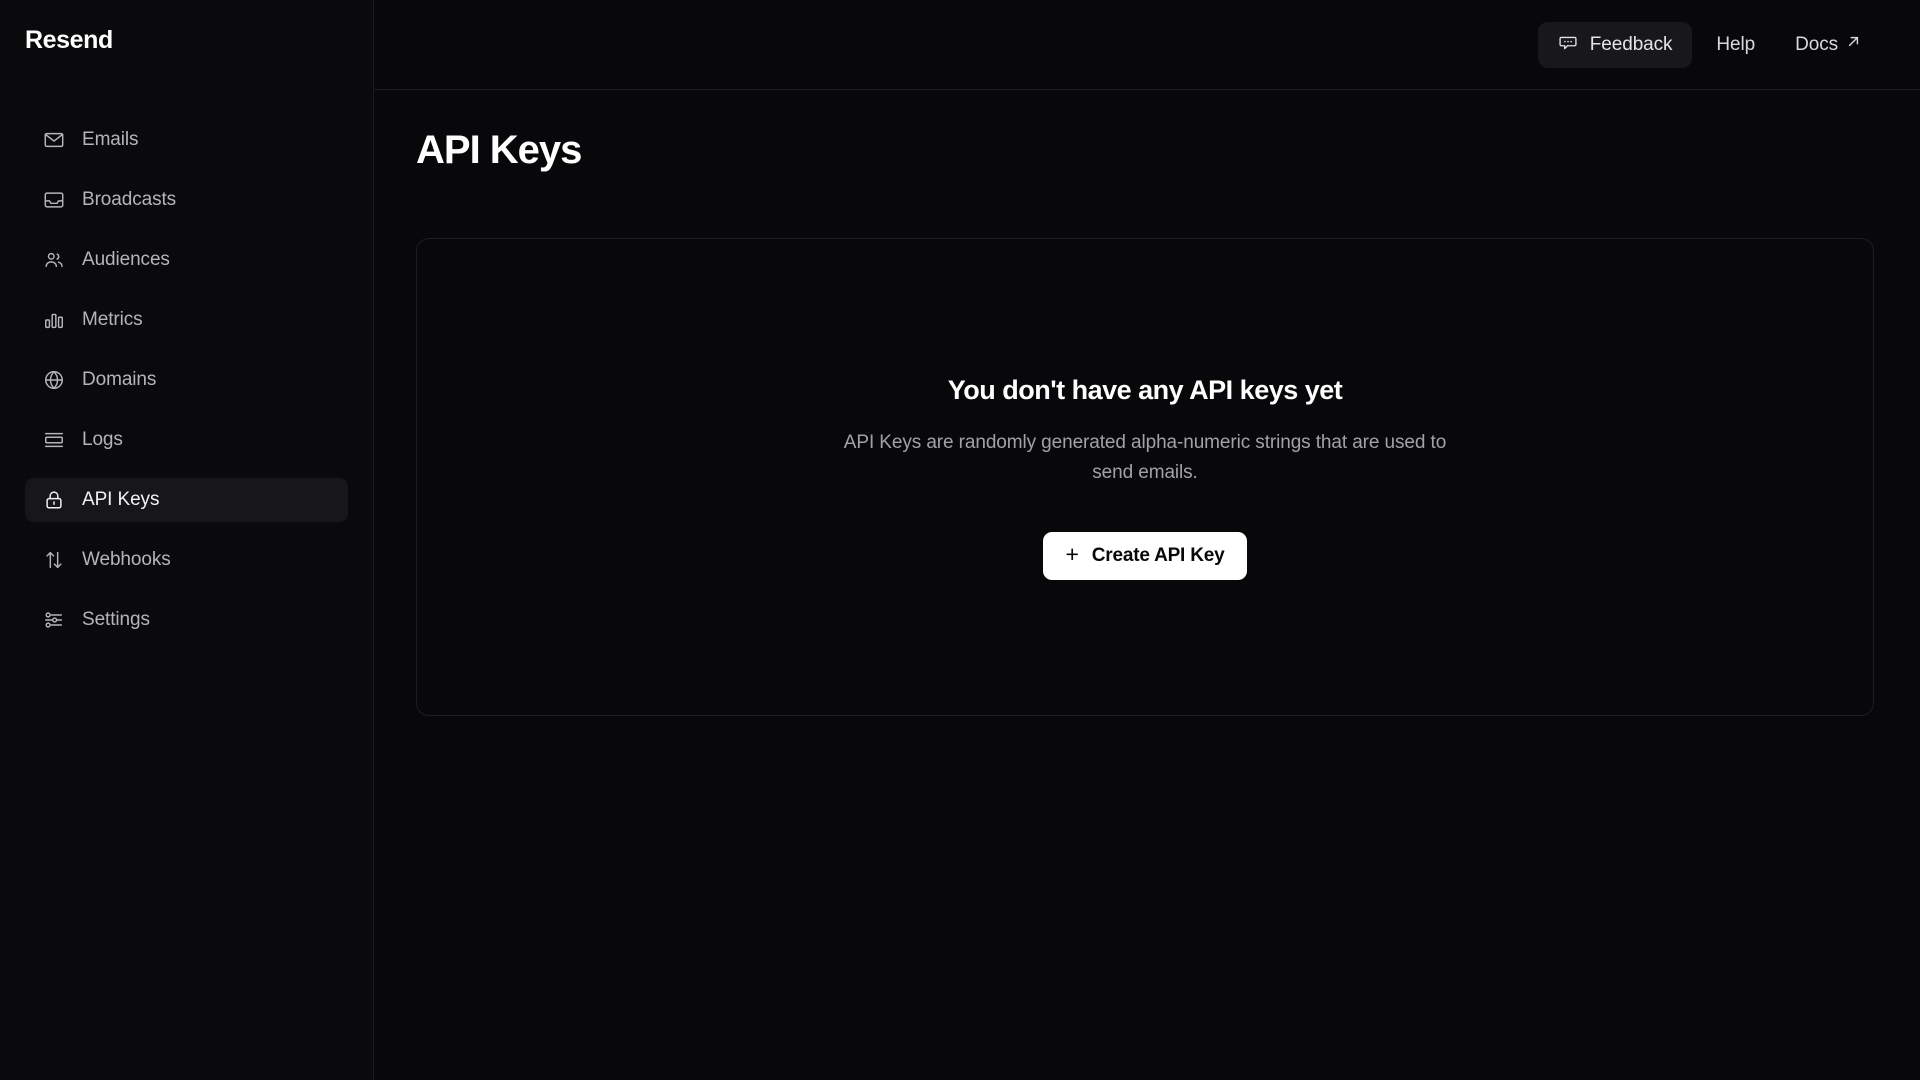 This screenshot has height=1080, width=1920. What do you see at coordinates (54, 380) in the screenshot?
I see `globe-icon` at bounding box center [54, 380].